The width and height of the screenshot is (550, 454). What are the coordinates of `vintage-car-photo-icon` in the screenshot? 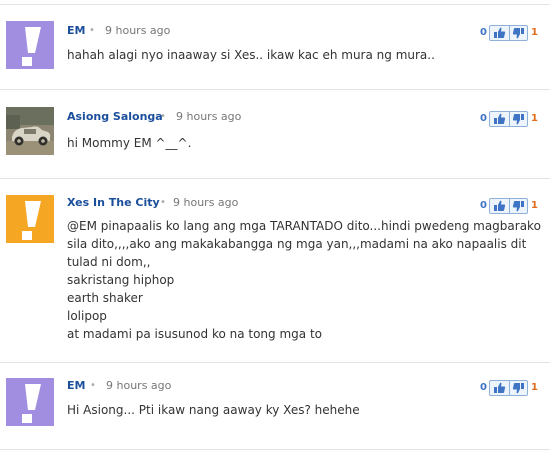 It's located at (30, 131).